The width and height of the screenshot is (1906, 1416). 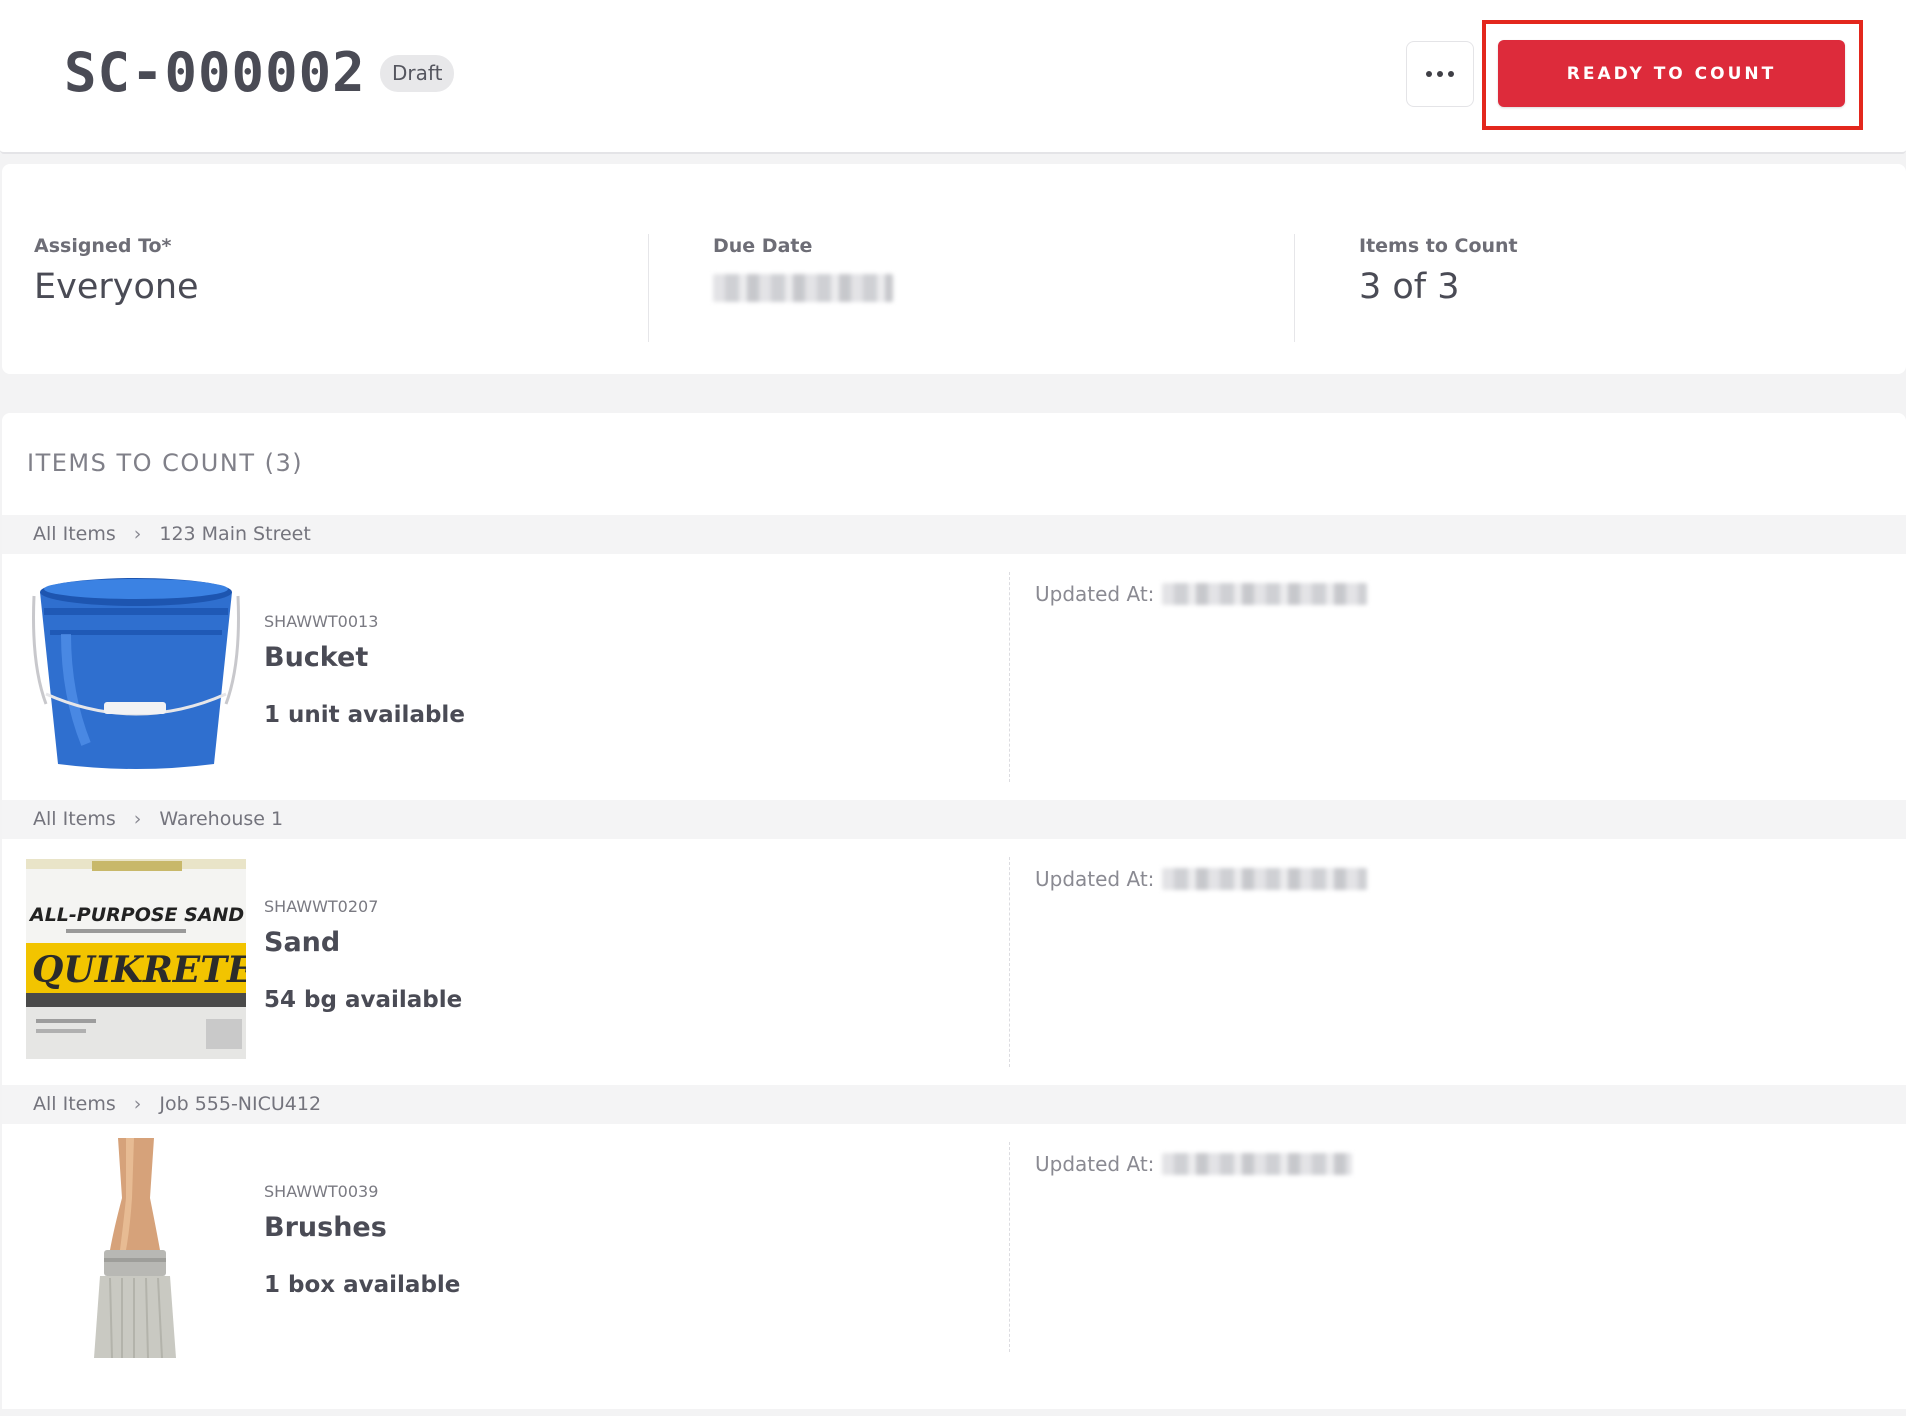 What do you see at coordinates (954, 534) in the screenshot?
I see `breadcrumb: All Items › 123 Main Street` at bounding box center [954, 534].